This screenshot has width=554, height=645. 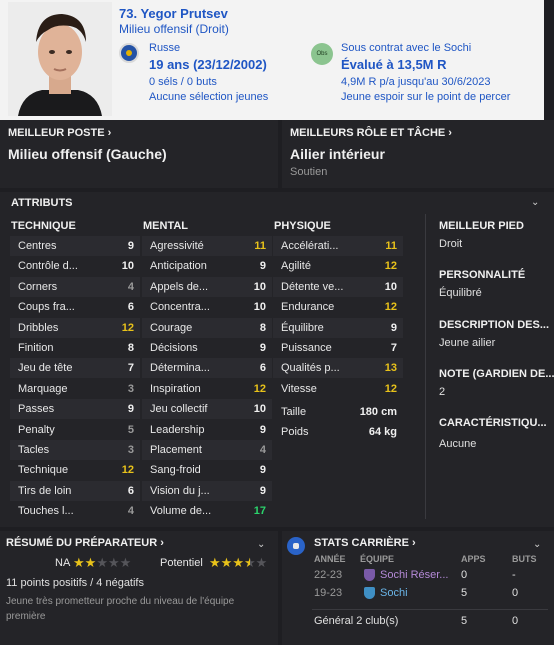 What do you see at coordinates (75, 368) in the screenshot?
I see `attribute-row: Jeu de tête 7` at bounding box center [75, 368].